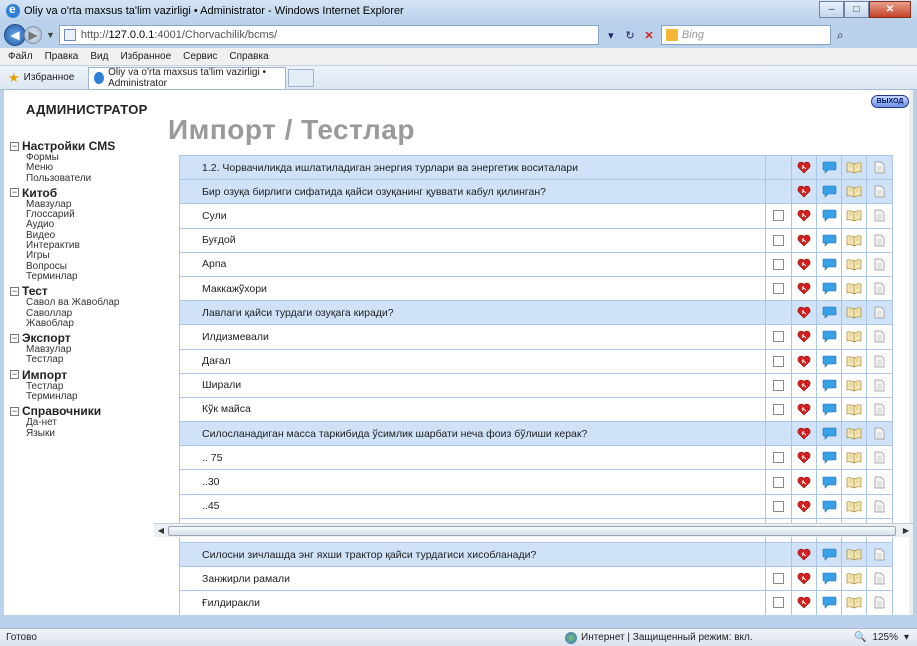 The image size is (917, 646). Describe the element at coordinates (532, 531) in the screenshot. I see `scrollbar-thumb` at that location.